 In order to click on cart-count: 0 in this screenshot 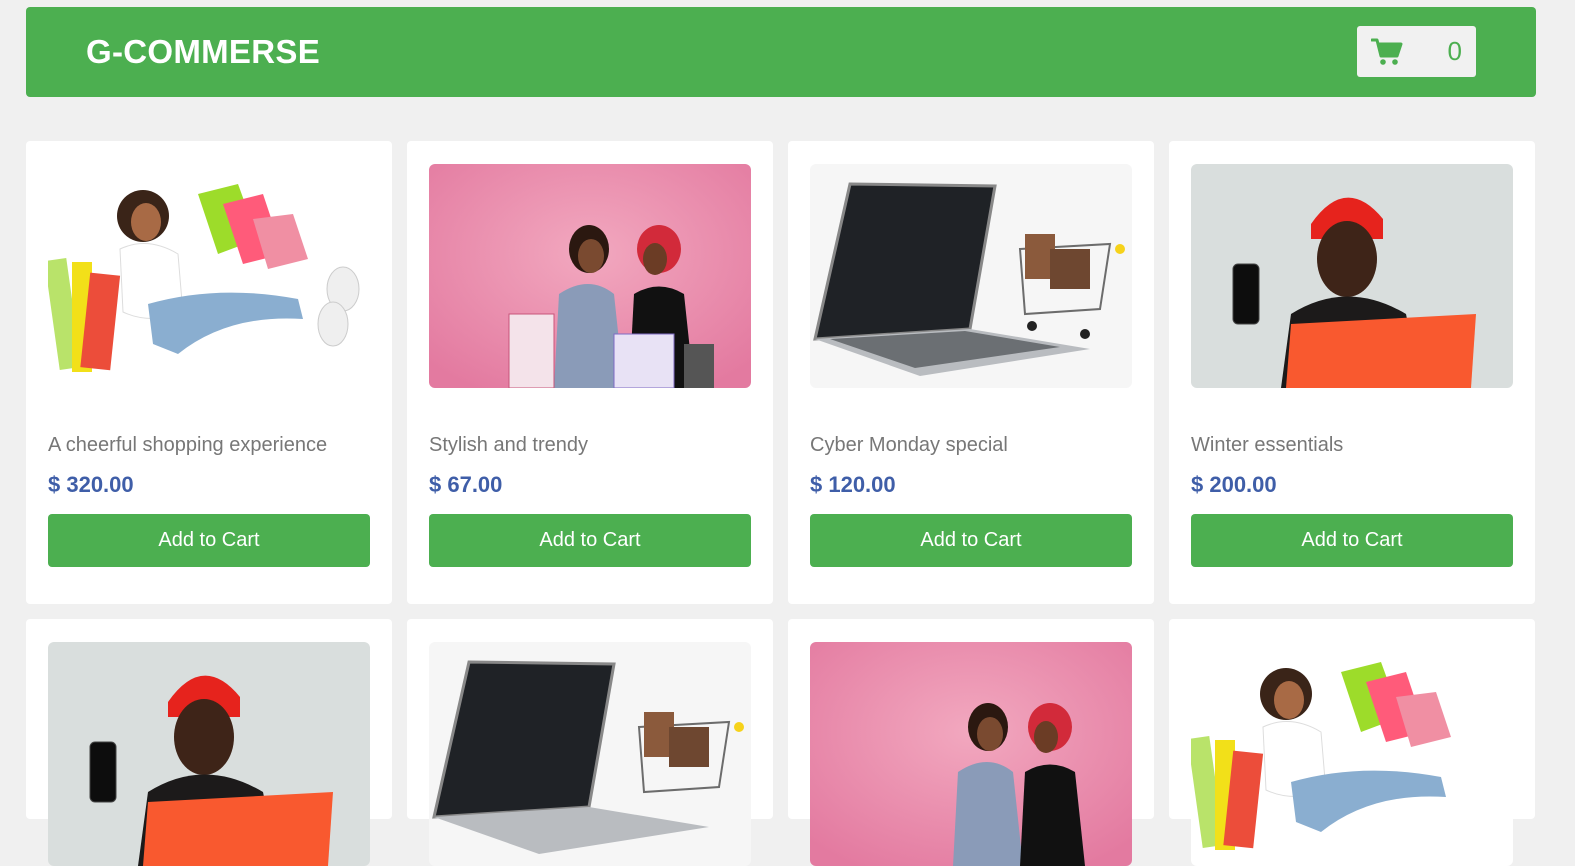, I will do `click(1454, 51)`.